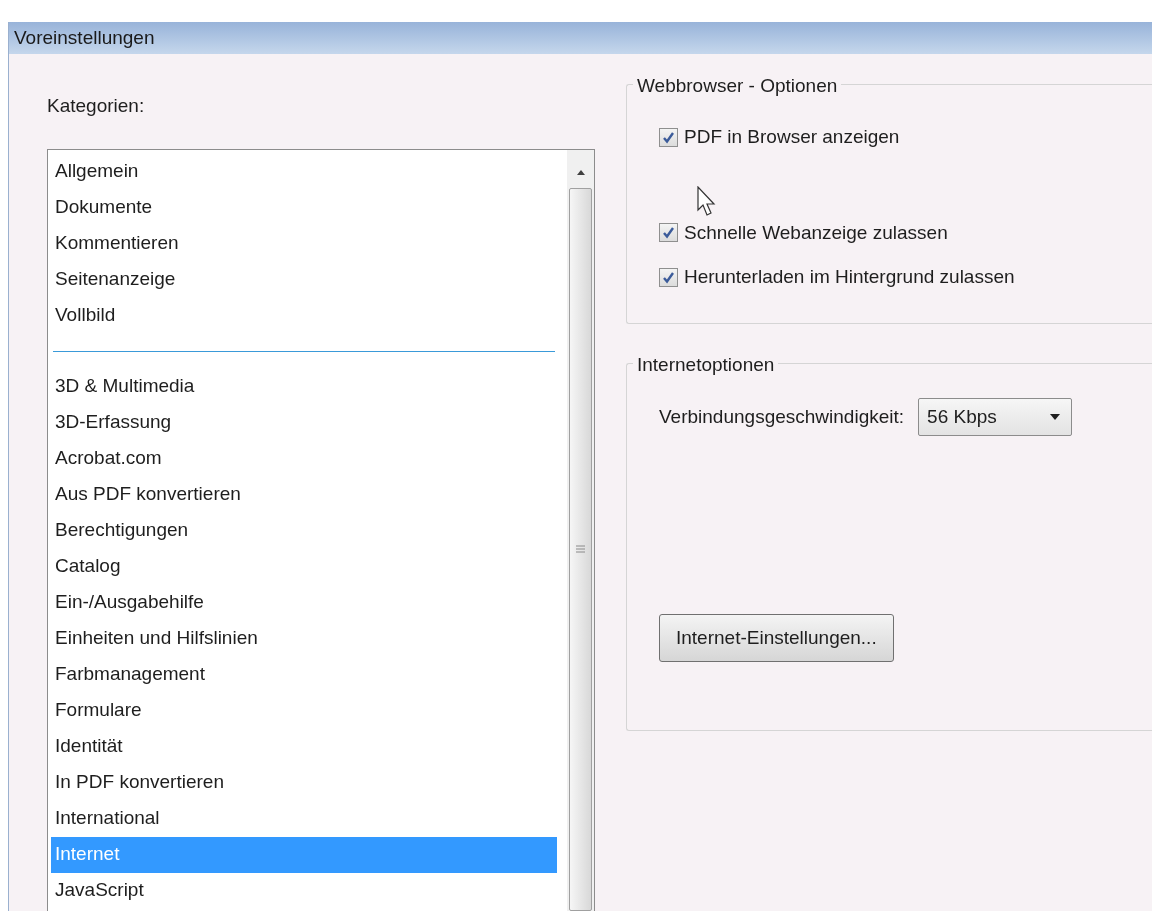  What do you see at coordinates (84, 37) in the screenshot?
I see `window-title: Voreinstellungen` at bounding box center [84, 37].